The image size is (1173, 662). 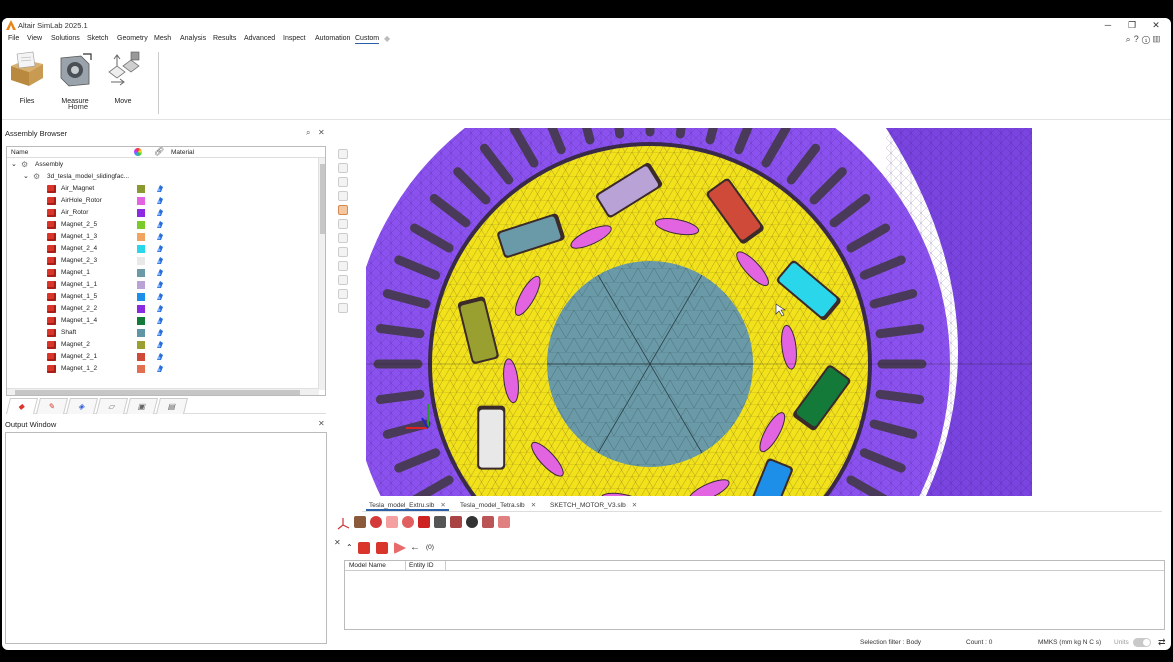 I want to click on tree-row-body: Air_Magnet, so click(x=162, y=189).